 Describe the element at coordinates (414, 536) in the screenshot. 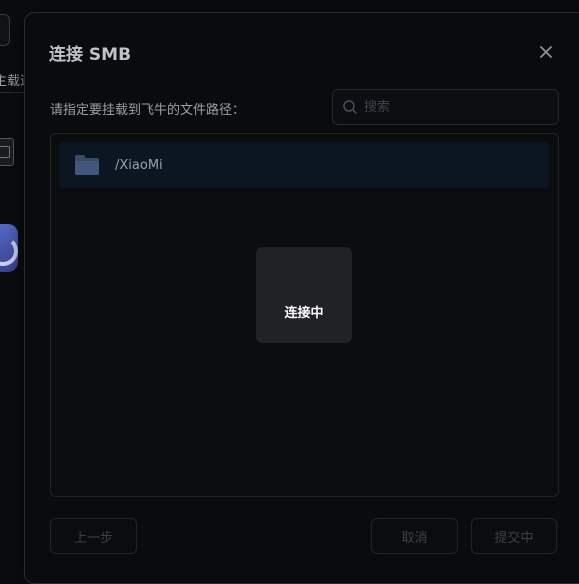

I see `cancel-button: 取消` at that location.